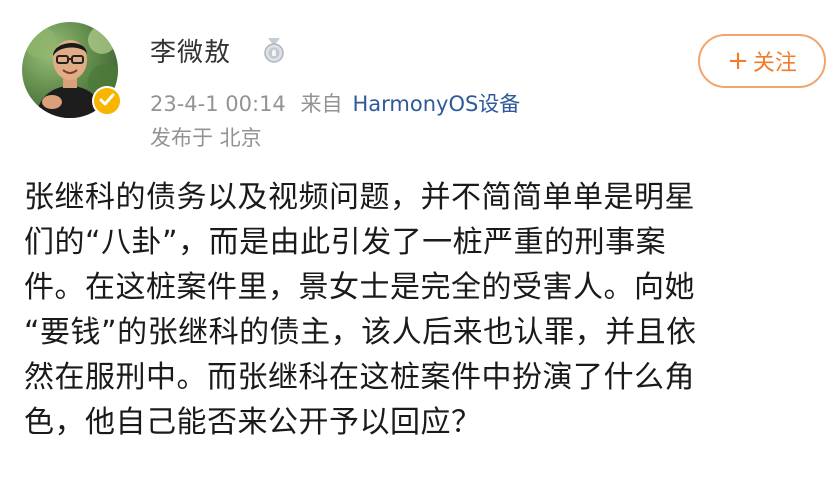 This screenshot has width=837, height=498. Describe the element at coordinates (107, 101) in the screenshot. I see `verified-badge-icon` at that location.